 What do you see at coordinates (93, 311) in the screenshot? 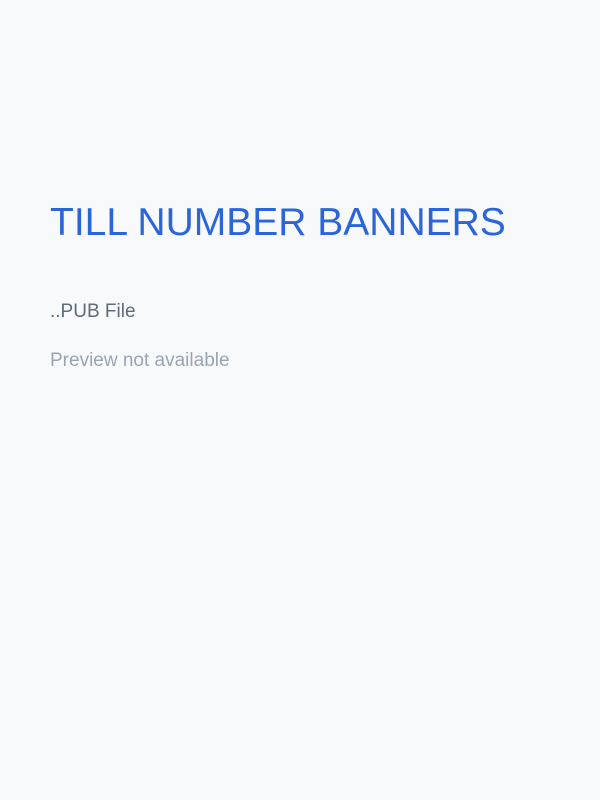
I see `file-type-label: ..PUB File` at bounding box center [93, 311].